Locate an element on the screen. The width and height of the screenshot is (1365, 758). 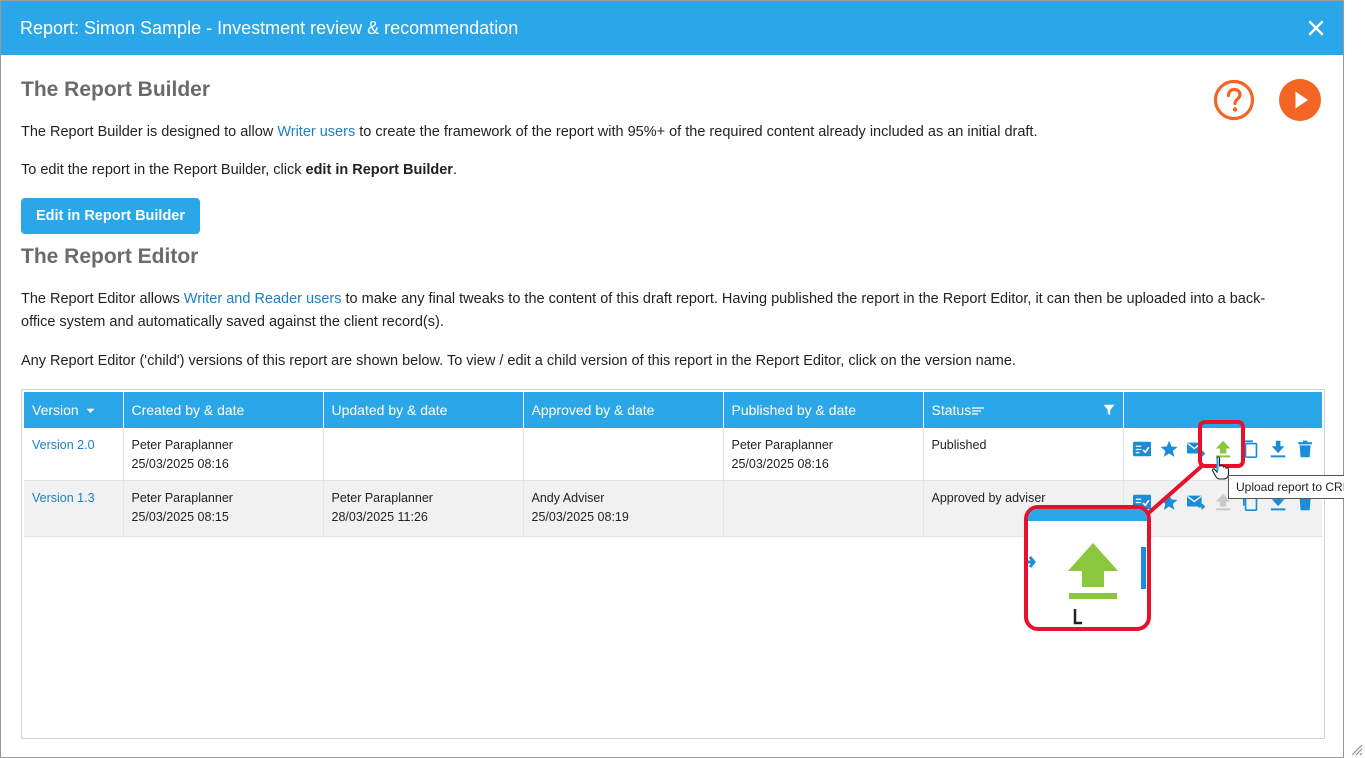
download-icon is located at coordinates (1278, 449).